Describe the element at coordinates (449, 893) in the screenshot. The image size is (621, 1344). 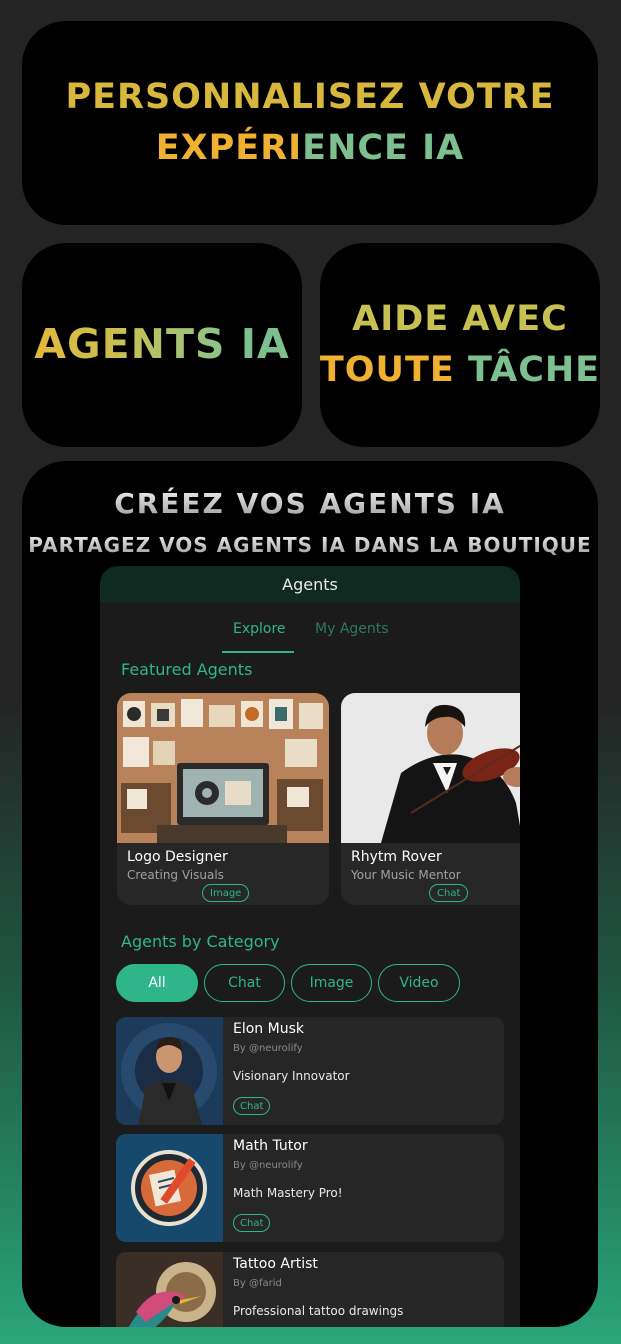
I see `featured-card-tag: Chat` at that location.